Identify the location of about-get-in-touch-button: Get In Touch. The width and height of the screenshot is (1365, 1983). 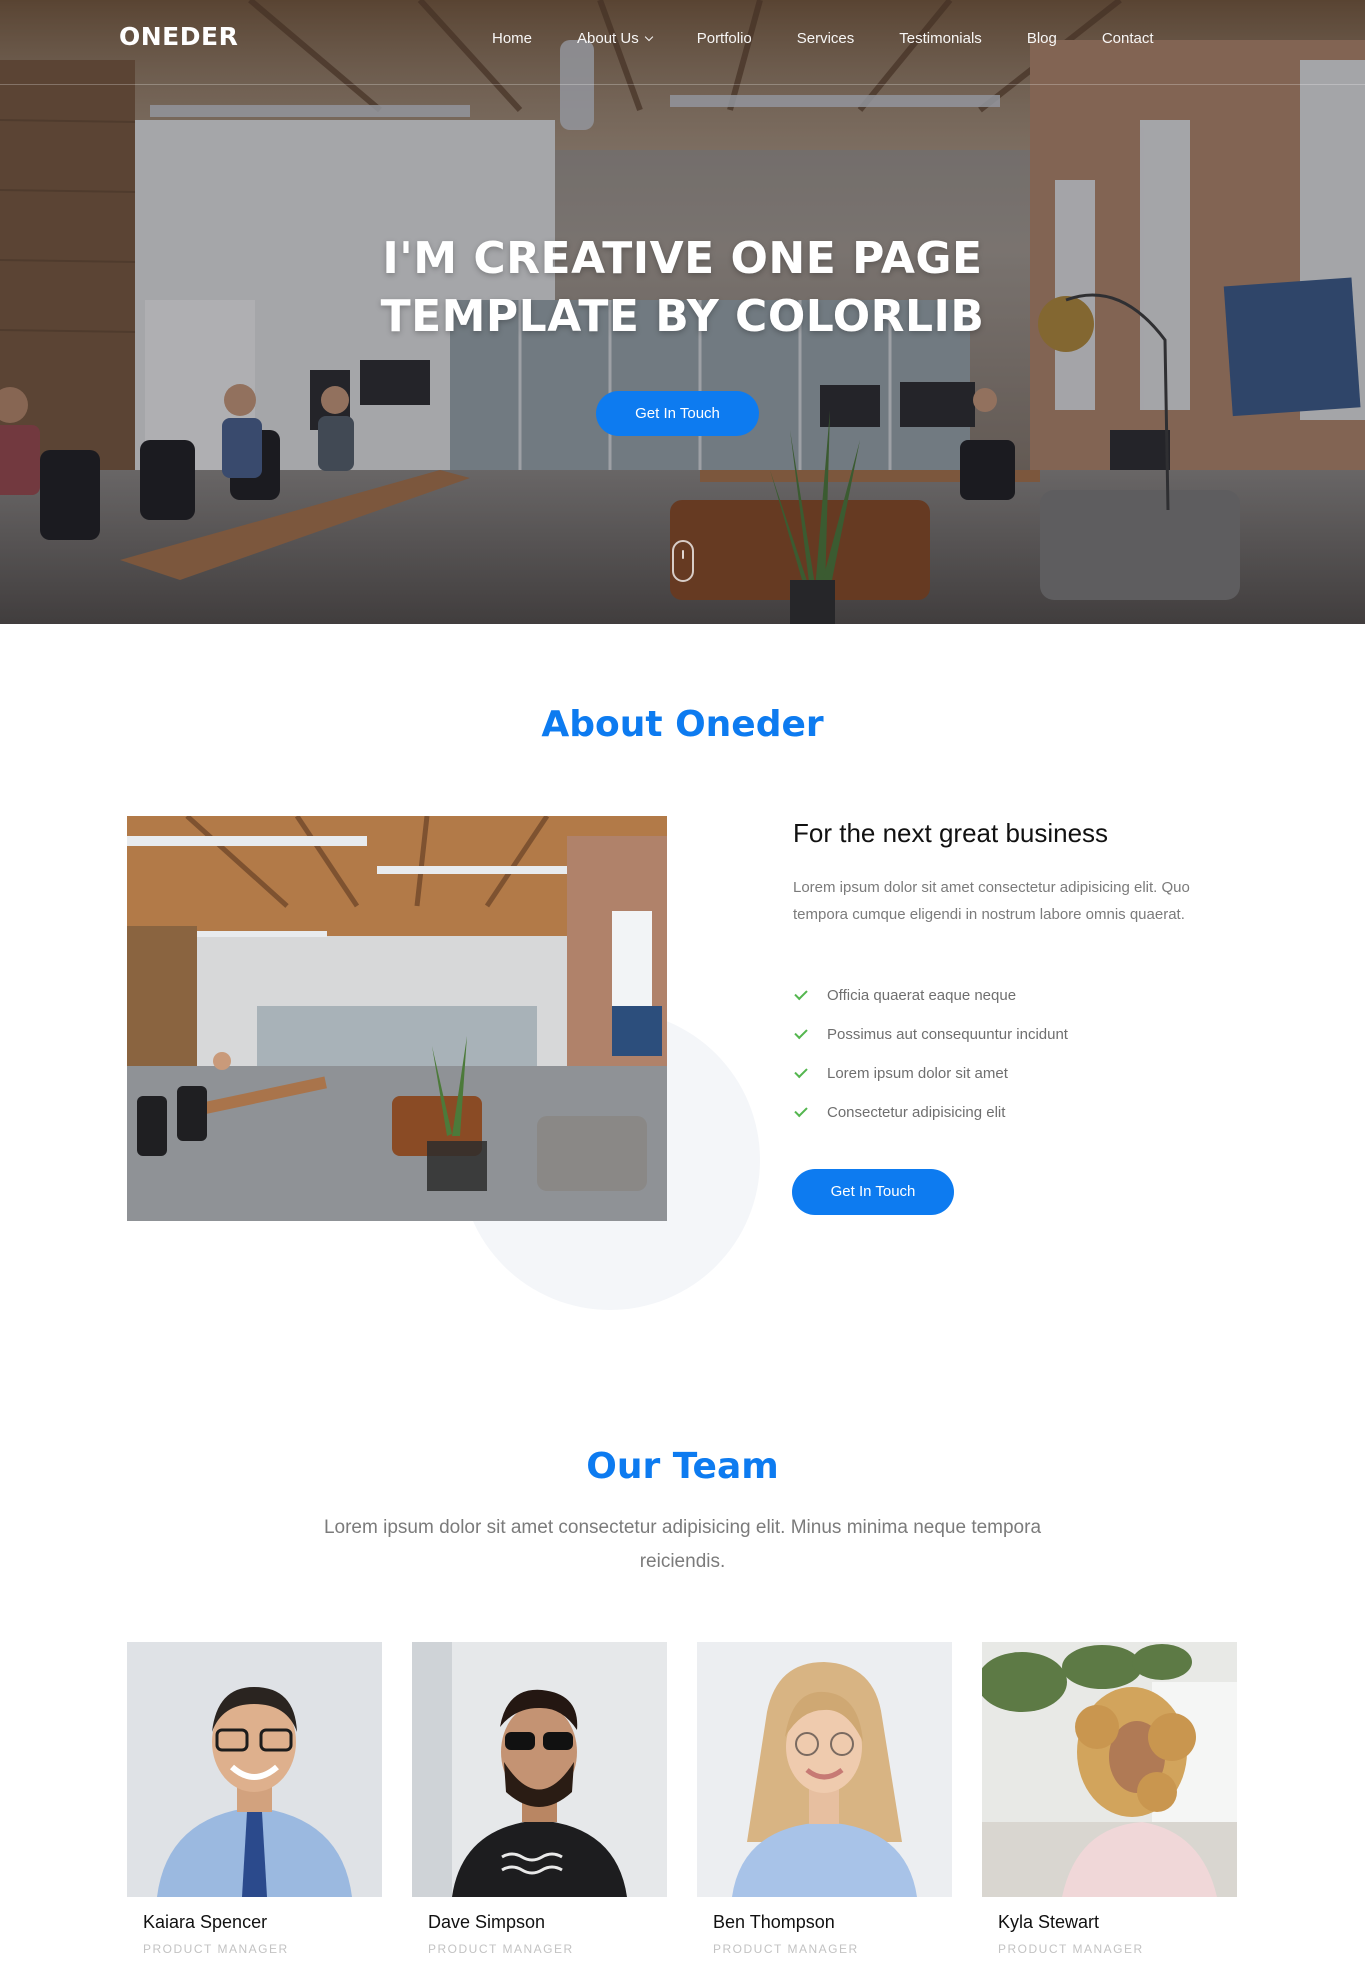
(873, 1192).